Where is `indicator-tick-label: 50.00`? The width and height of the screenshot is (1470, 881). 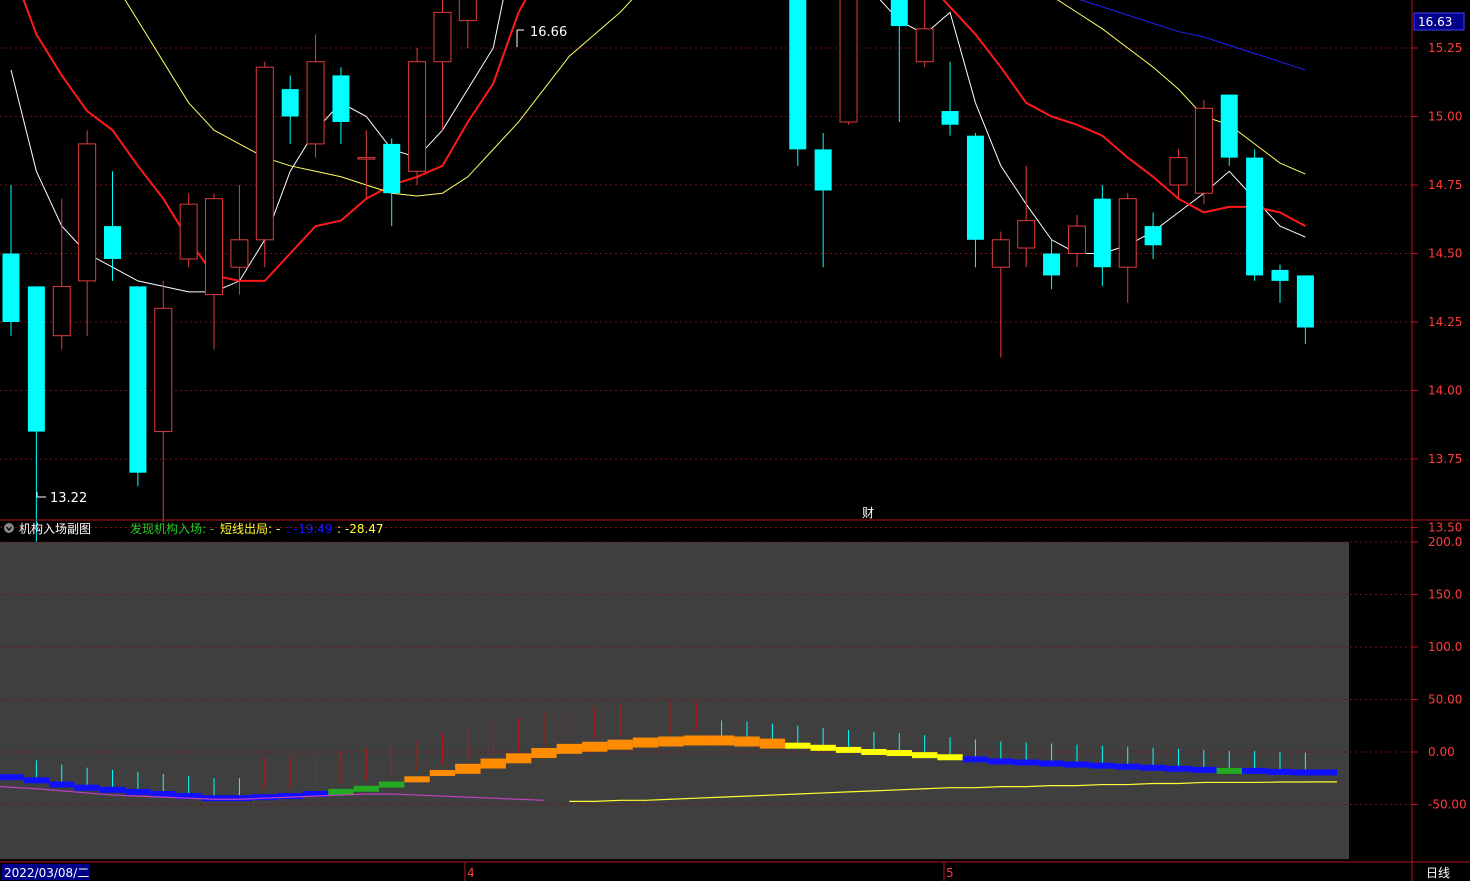
indicator-tick-label: 50.00 is located at coordinates (1445, 700).